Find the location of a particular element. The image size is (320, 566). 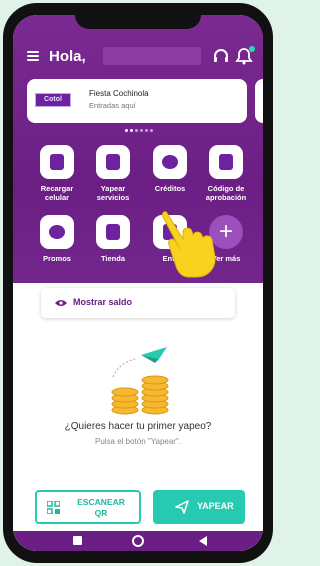

service-tienda: Tienda is located at coordinates (113, 239).